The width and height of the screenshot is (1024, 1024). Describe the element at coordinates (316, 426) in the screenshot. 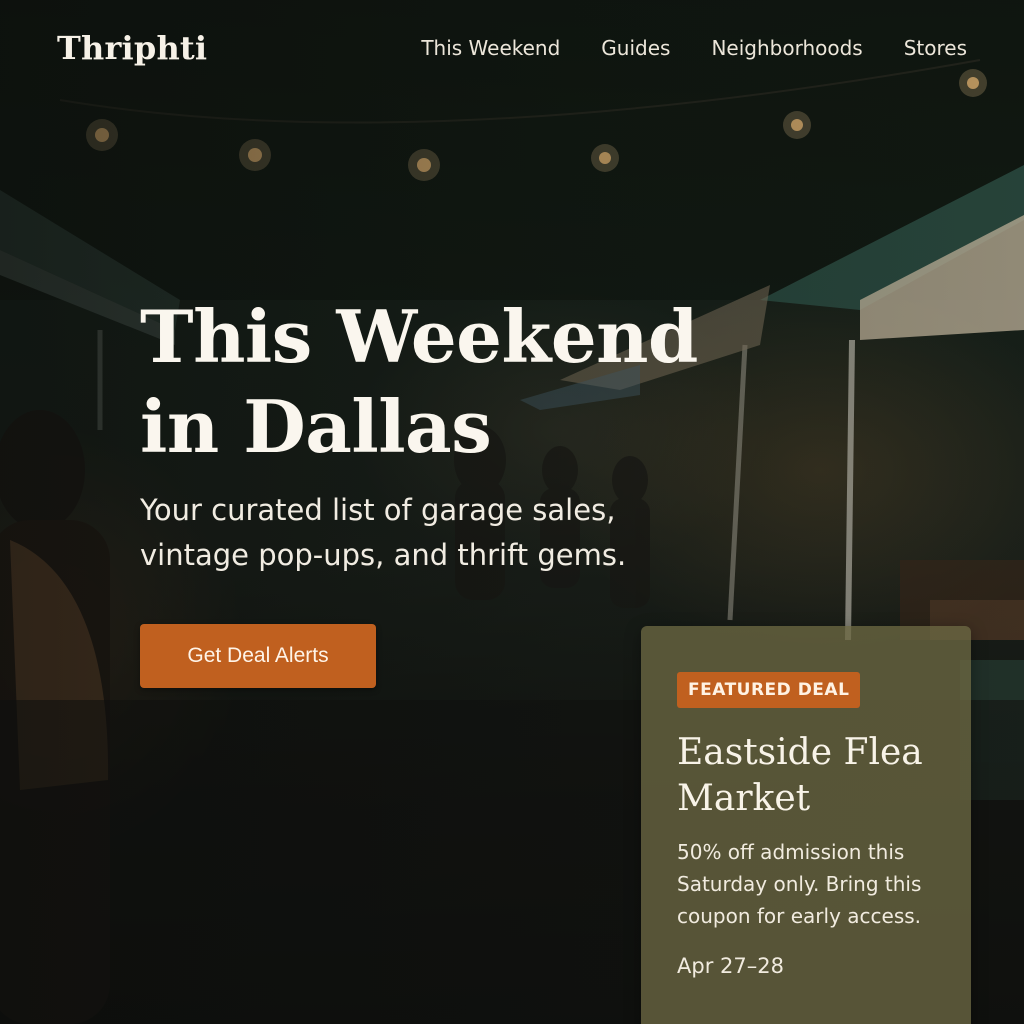

I see `hero-title-line-2: in Dallas` at that location.